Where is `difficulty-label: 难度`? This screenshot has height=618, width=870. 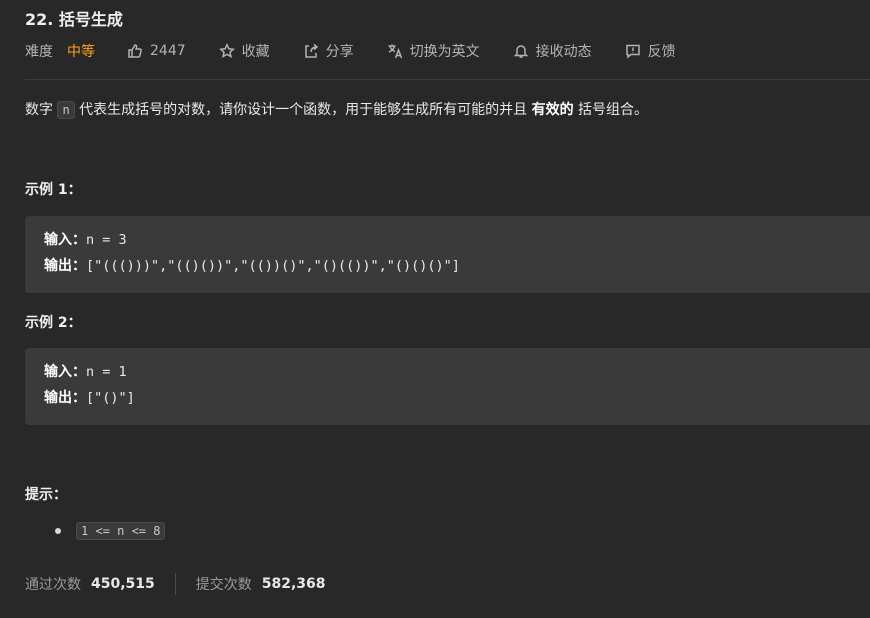 difficulty-label: 难度 is located at coordinates (39, 52).